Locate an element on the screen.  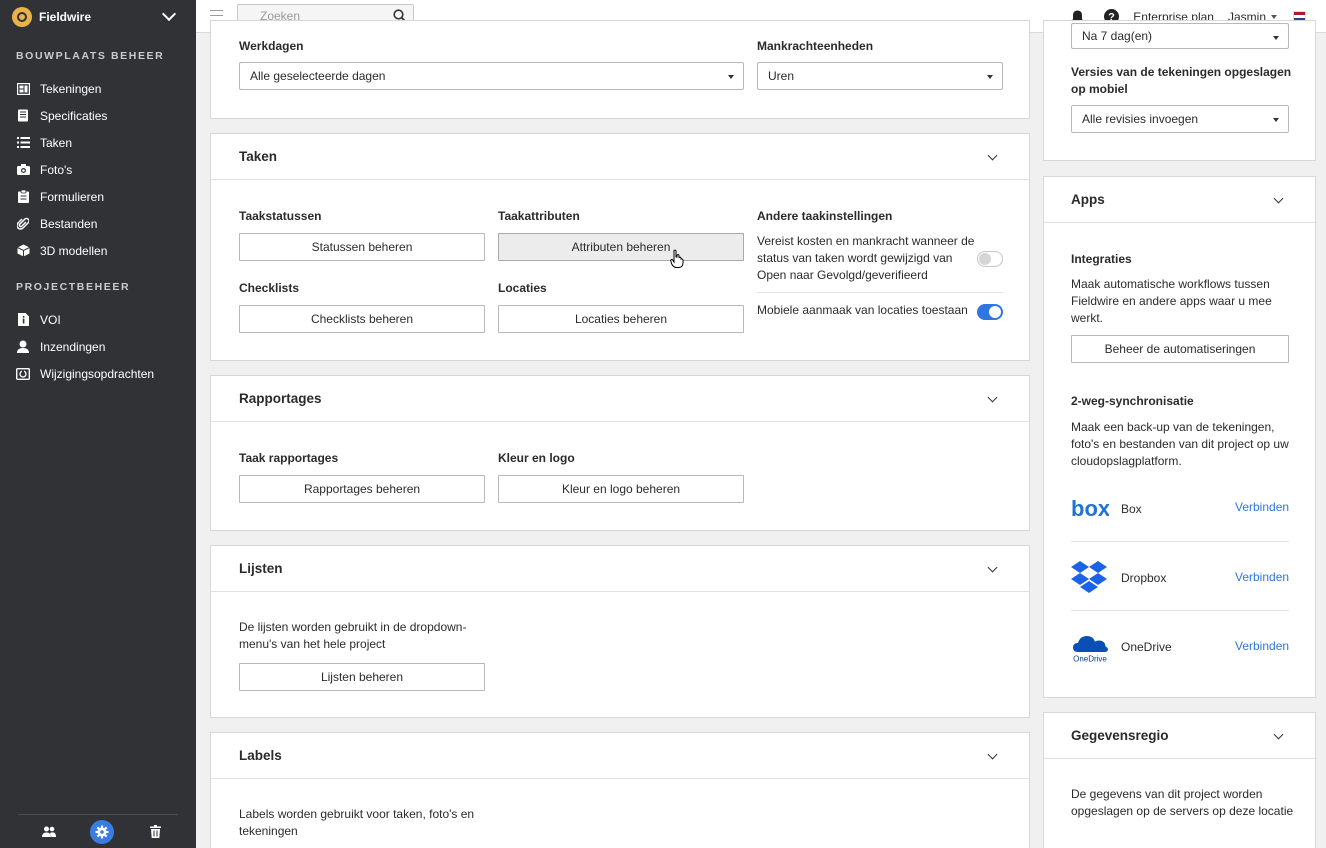
sidebar-item-formulieren: Formulieren is located at coordinates (98, 196).